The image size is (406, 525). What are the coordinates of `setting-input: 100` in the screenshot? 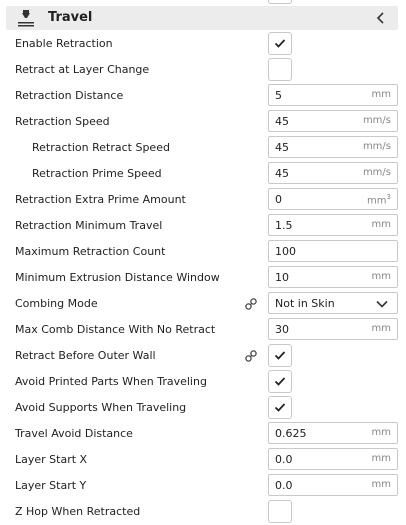 It's located at (333, 251).